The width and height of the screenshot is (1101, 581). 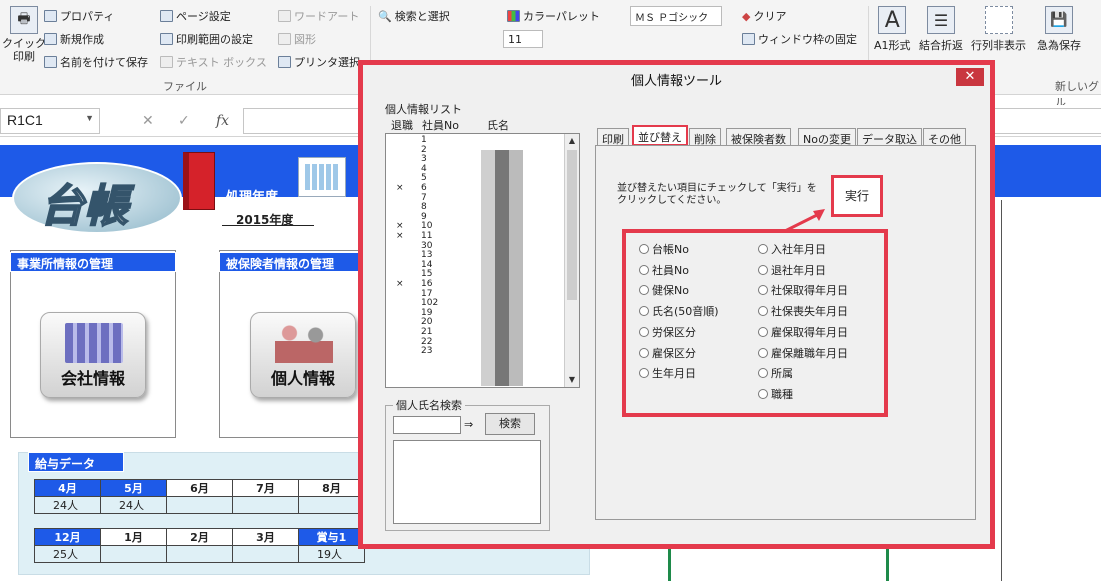 What do you see at coordinates (660, 135) in the screenshot?
I see `tab-sort: 並び替え` at bounding box center [660, 135].